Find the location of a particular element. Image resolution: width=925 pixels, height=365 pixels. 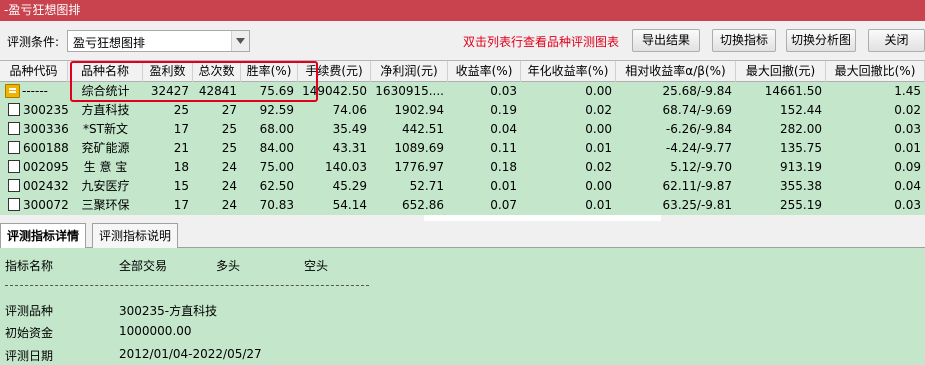

column-header: 相对收益率α/β(%) is located at coordinates (676, 71).